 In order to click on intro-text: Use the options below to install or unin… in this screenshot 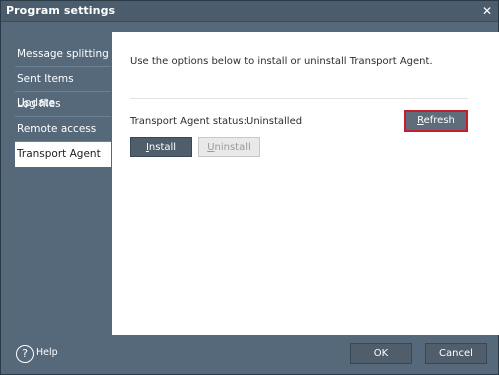, I will do `click(281, 61)`.